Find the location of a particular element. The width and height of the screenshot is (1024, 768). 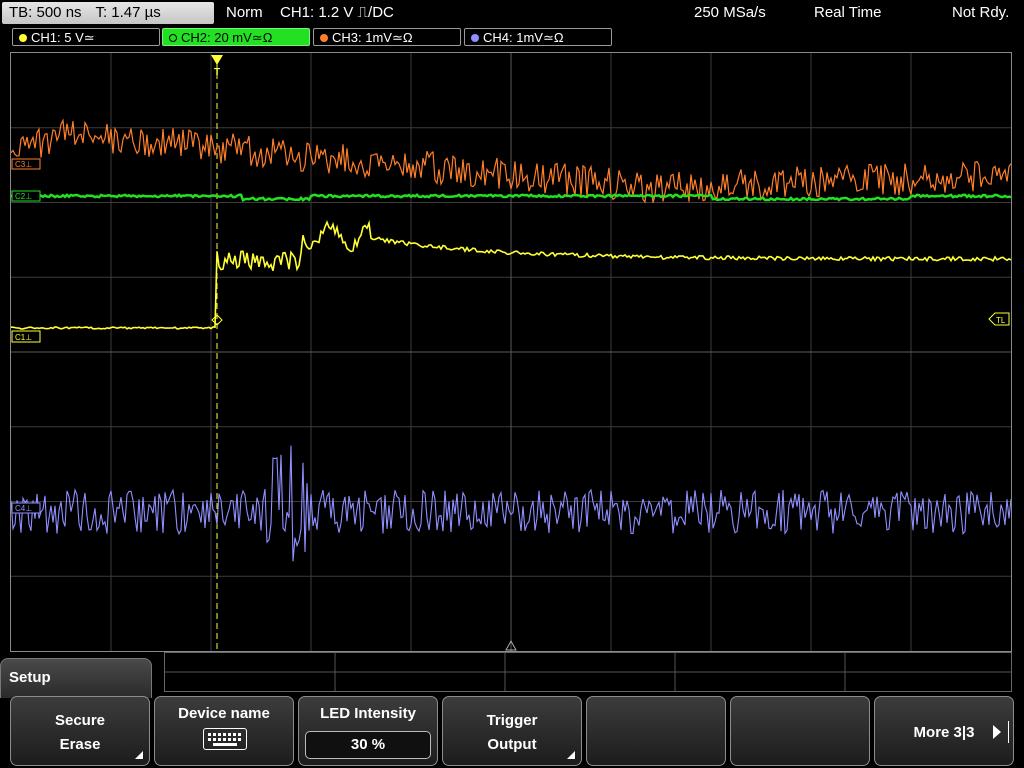

ch4-dot-icon is located at coordinates (475, 38).